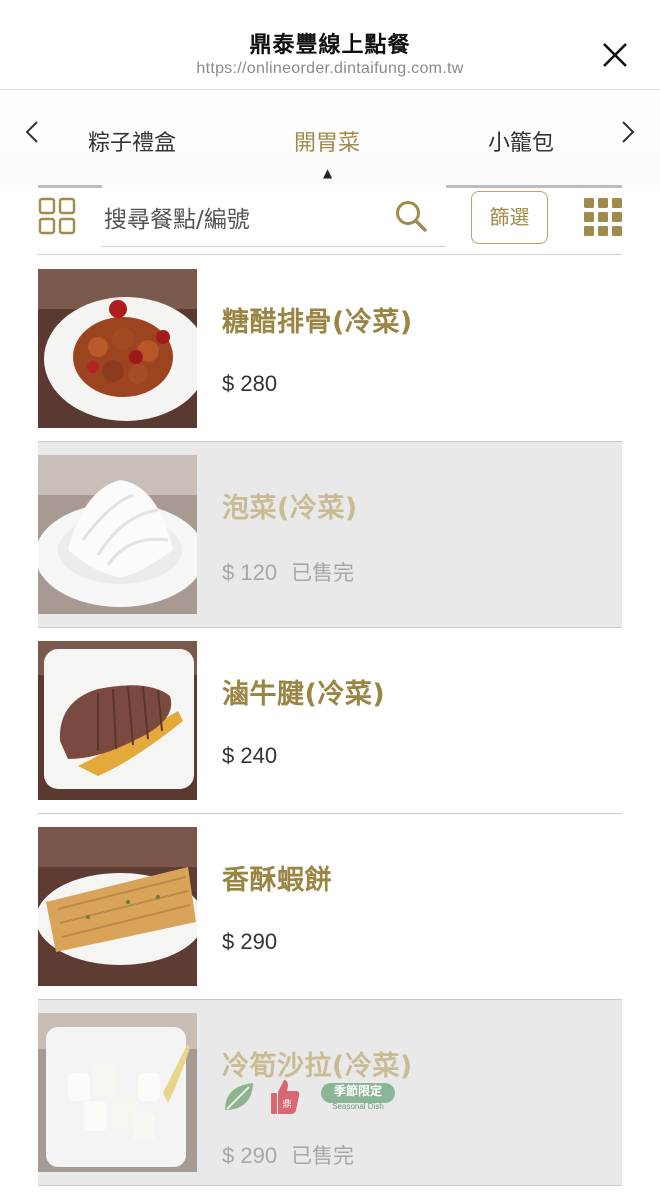  I want to click on category-tabs: 粽子禮盒 開胃菜 小籠包 ▲, so click(330, 138).